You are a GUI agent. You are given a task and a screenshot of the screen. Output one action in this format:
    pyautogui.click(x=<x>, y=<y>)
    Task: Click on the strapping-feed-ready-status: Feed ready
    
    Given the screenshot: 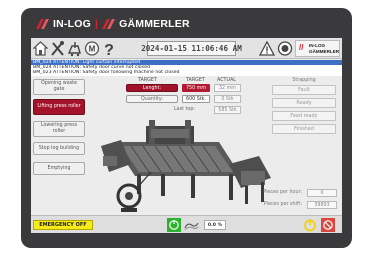 What is the action you would take?
    pyautogui.click(x=304, y=116)
    